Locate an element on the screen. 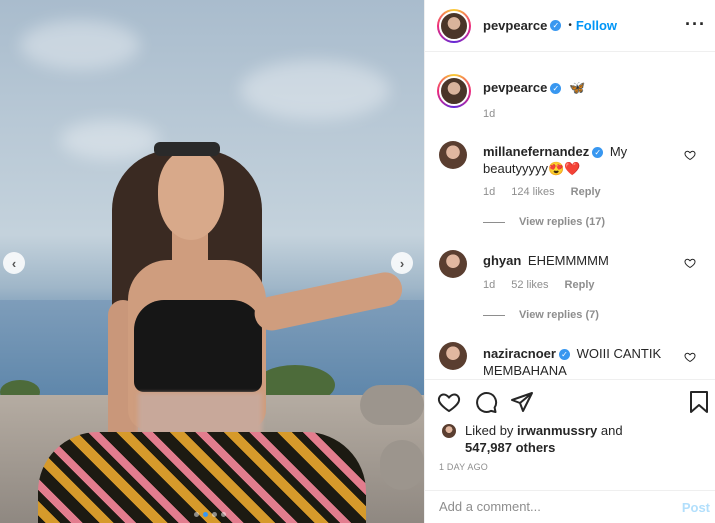 Image resolution: width=715 pixels, height=523 pixels. post-header: pevpearce ✓ • Follow ··· is located at coordinates (570, 26).